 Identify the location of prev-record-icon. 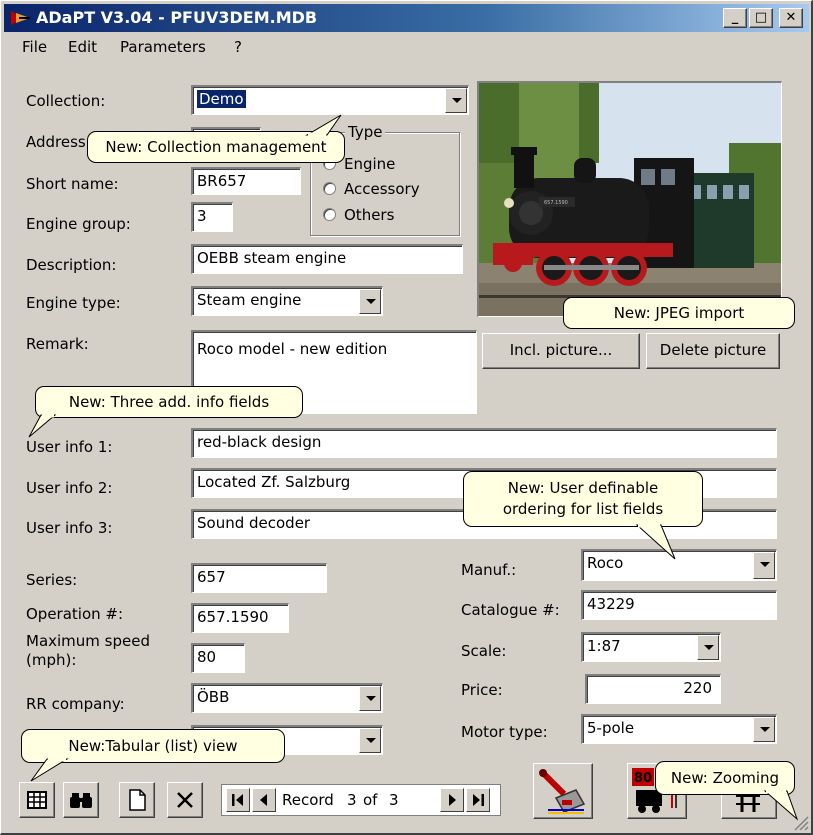
(263, 800).